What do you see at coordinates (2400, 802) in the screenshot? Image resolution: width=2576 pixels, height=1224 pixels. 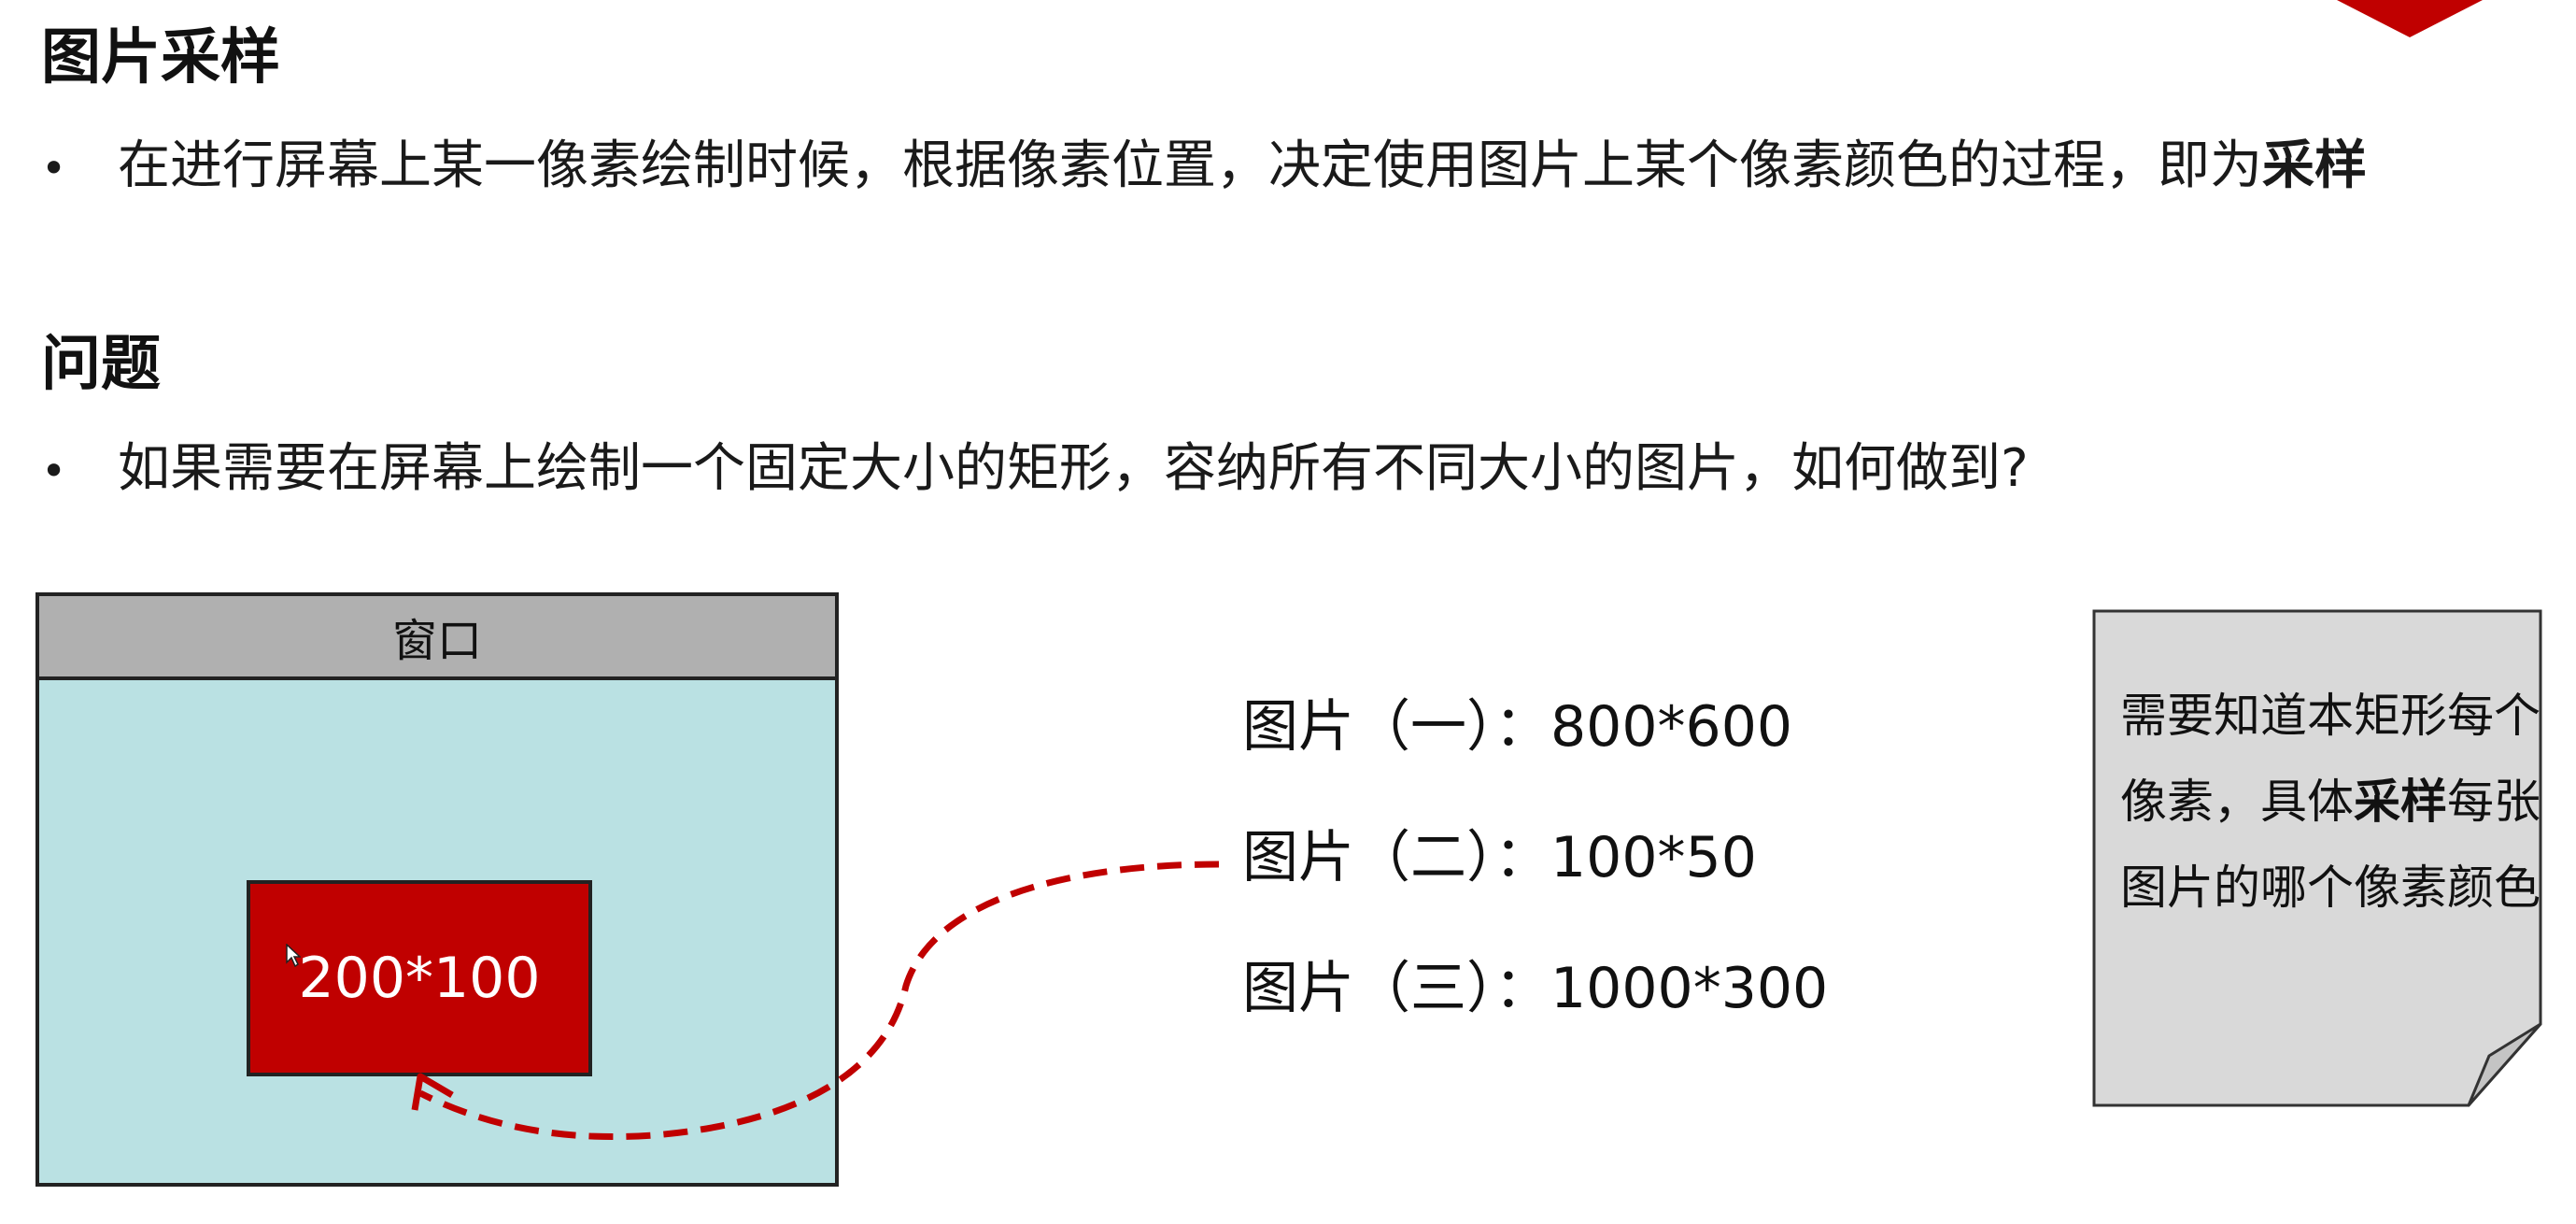 I see `note-text-bold: 采样` at bounding box center [2400, 802].